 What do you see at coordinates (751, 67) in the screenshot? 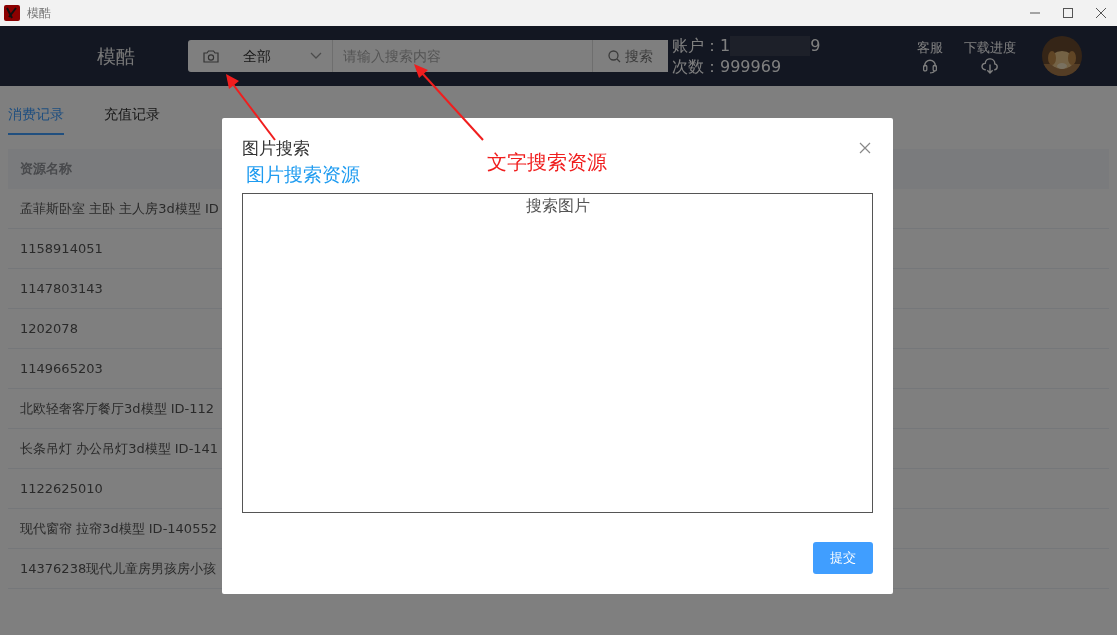
I see `count-value: 999969` at bounding box center [751, 67].